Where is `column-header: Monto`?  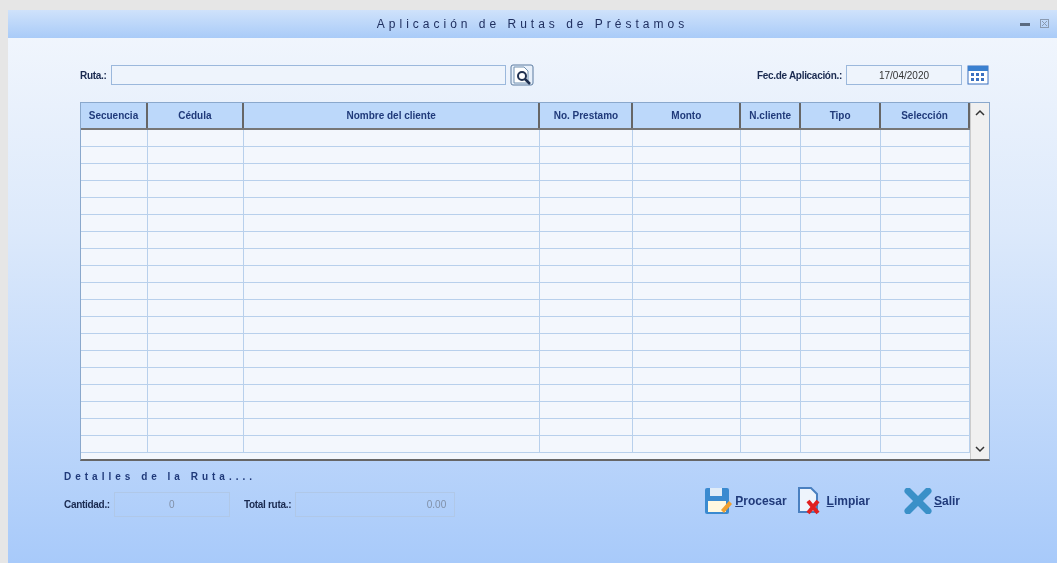
column-header: Monto is located at coordinates (687, 115).